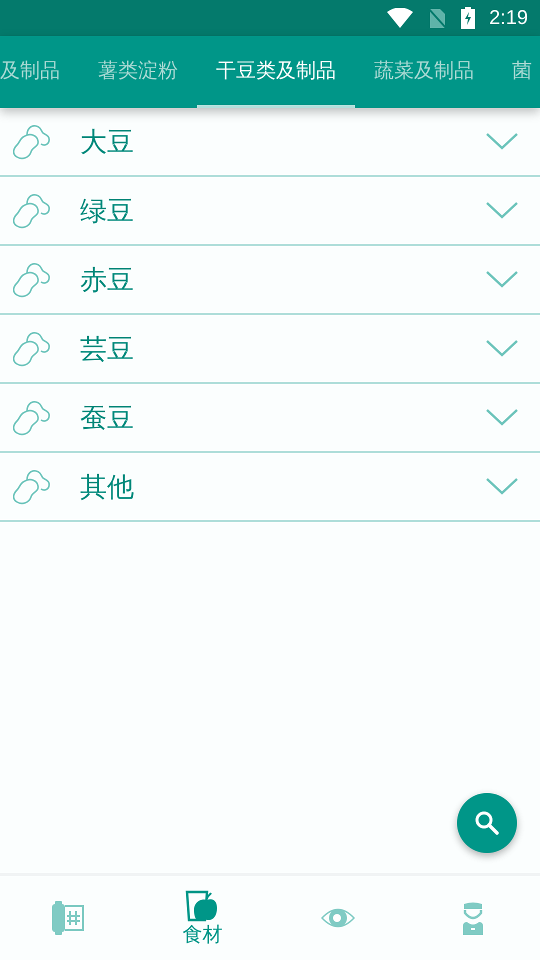 The height and width of the screenshot is (960, 540). What do you see at coordinates (107, 349) in the screenshot?
I see `food-name: 芸豆` at bounding box center [107, 349].